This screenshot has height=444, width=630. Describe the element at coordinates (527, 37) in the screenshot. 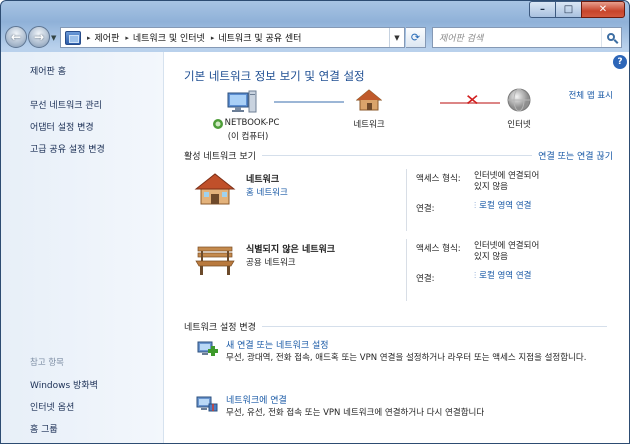

I see `search-input: 제어판 검색` at that location.